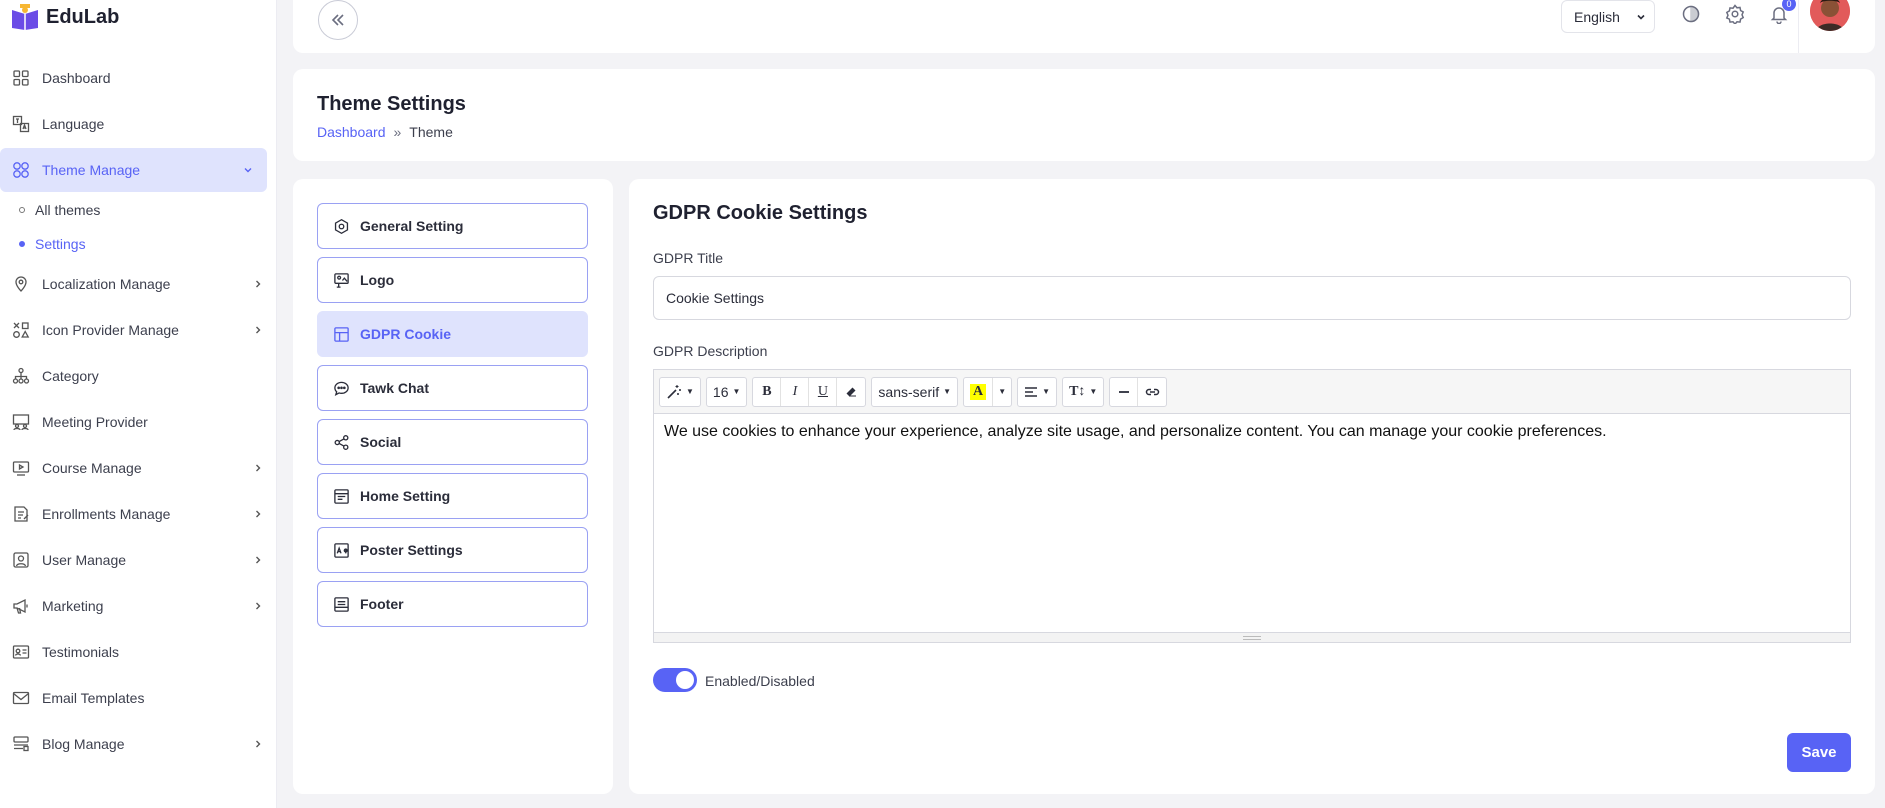 The image size is (1885, 808). Describe the element at coordinates (341, 226) in the screenshot. I see `gear-hex-icon` at that location.